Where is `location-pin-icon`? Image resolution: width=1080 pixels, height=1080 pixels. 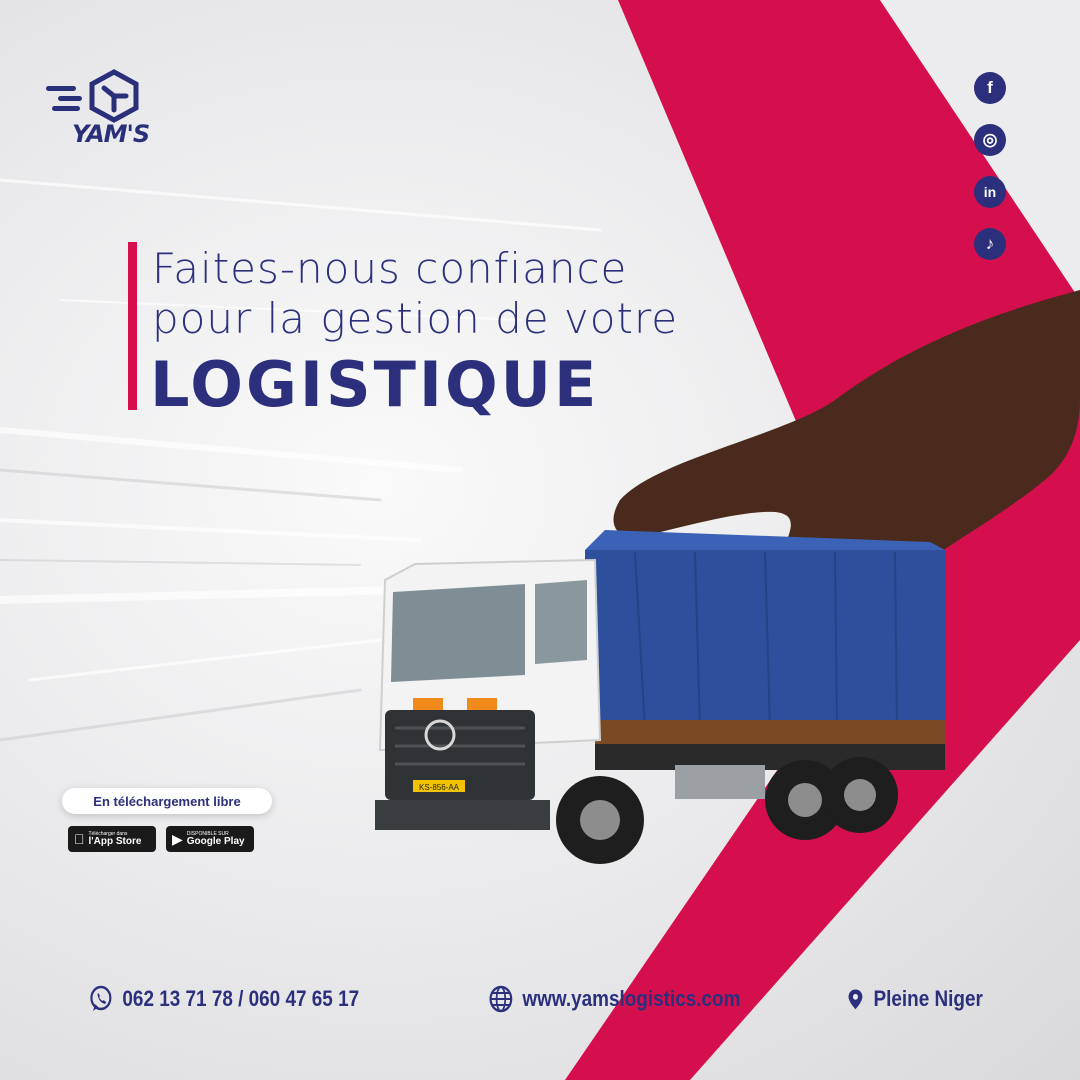
location-pin-icon is located at coordinates (855, 999).